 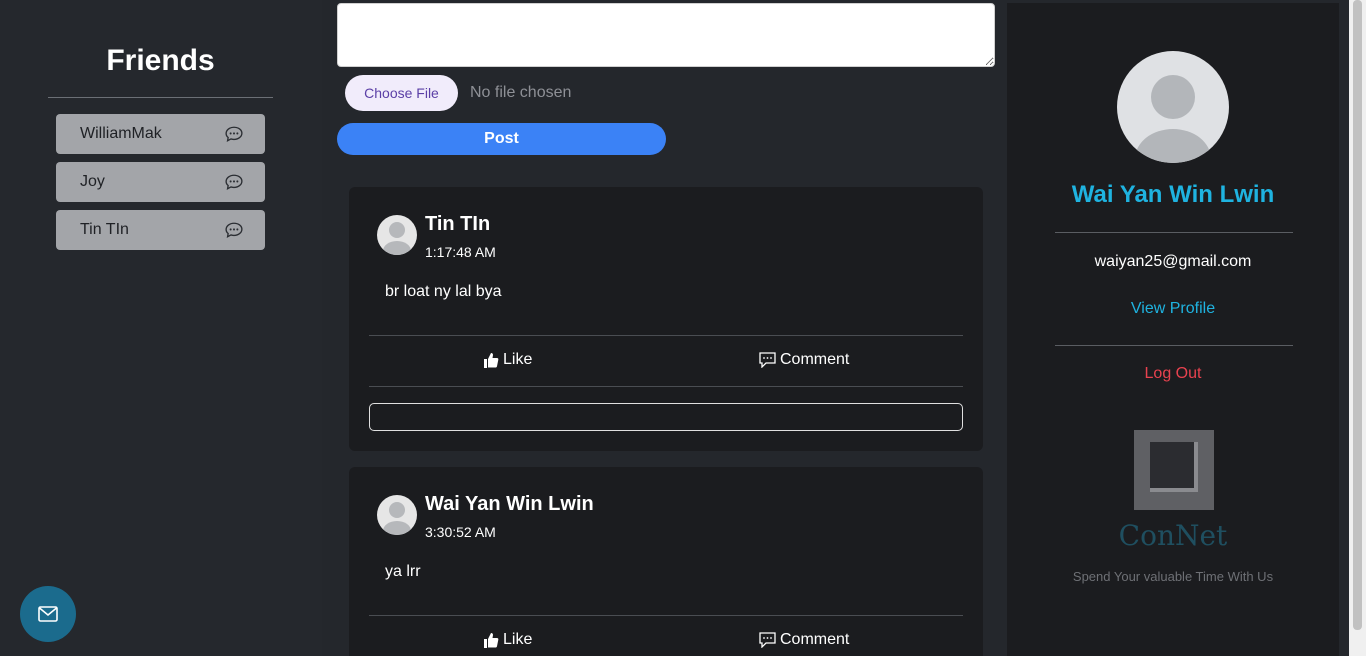 I want to click on profile-avatar, so click(x=1173, y=107).